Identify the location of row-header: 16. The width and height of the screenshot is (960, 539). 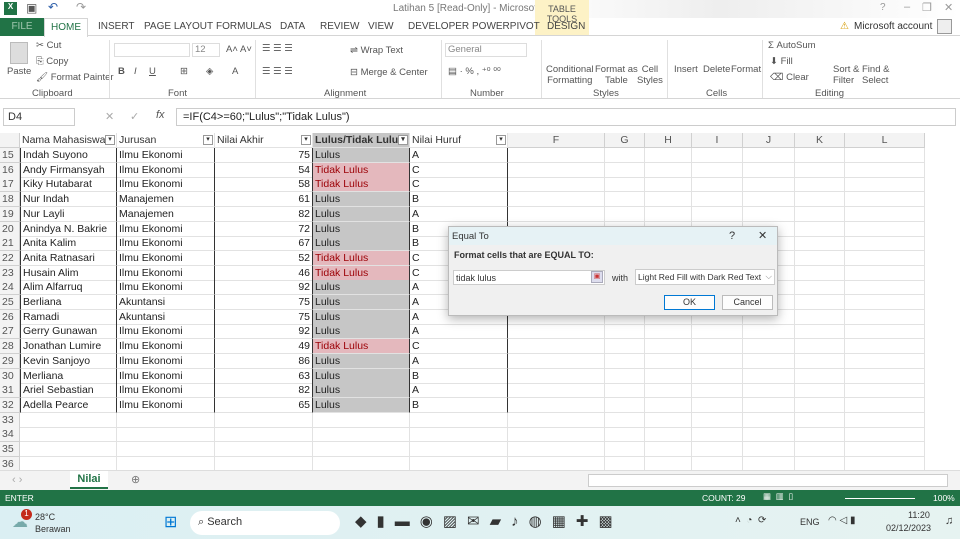
(10, 170).